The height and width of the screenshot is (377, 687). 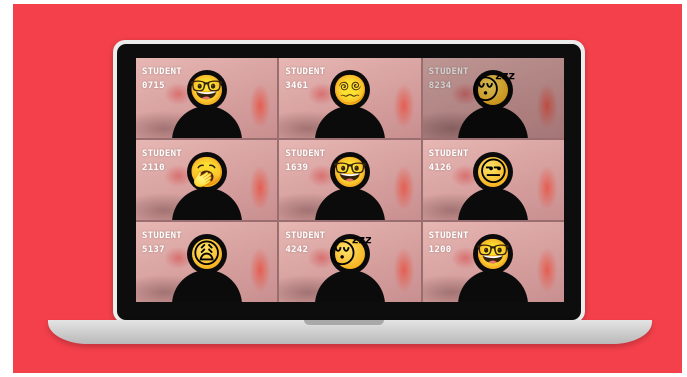 I want to click on student-video-tile: STUDENT 3461 😵‍💫, so click(x=350, y=98).